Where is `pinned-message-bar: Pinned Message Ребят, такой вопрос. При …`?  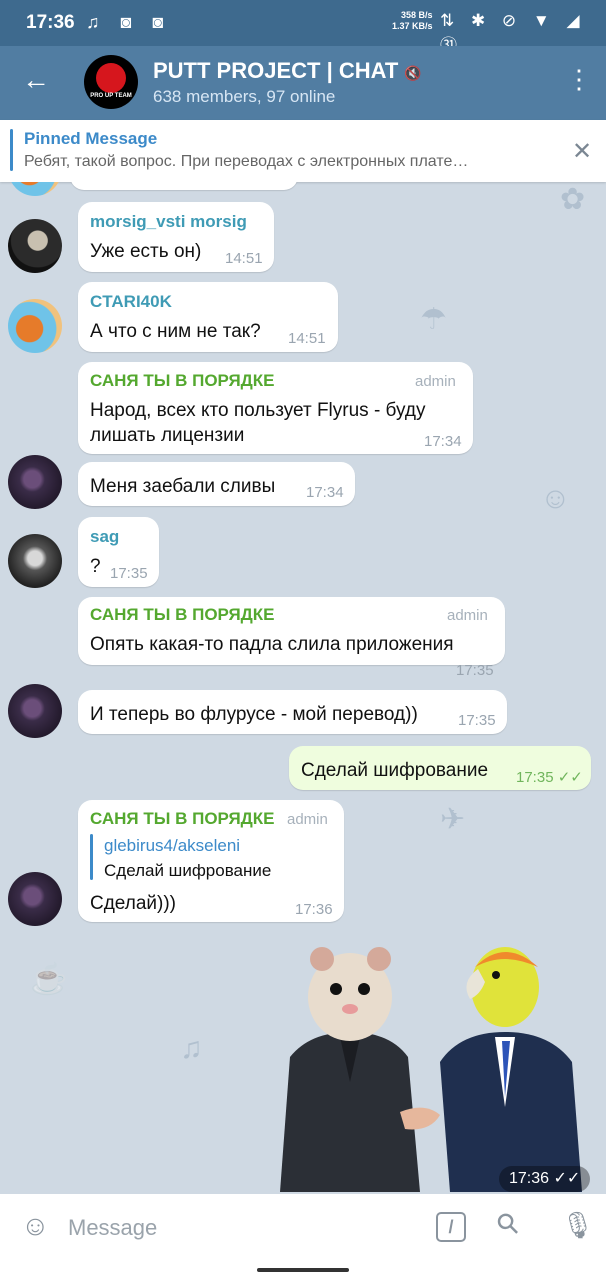 pinned-message-bar: Pinned Message Ребят, такой вопрос. При … is located at coordinates (303, 151).